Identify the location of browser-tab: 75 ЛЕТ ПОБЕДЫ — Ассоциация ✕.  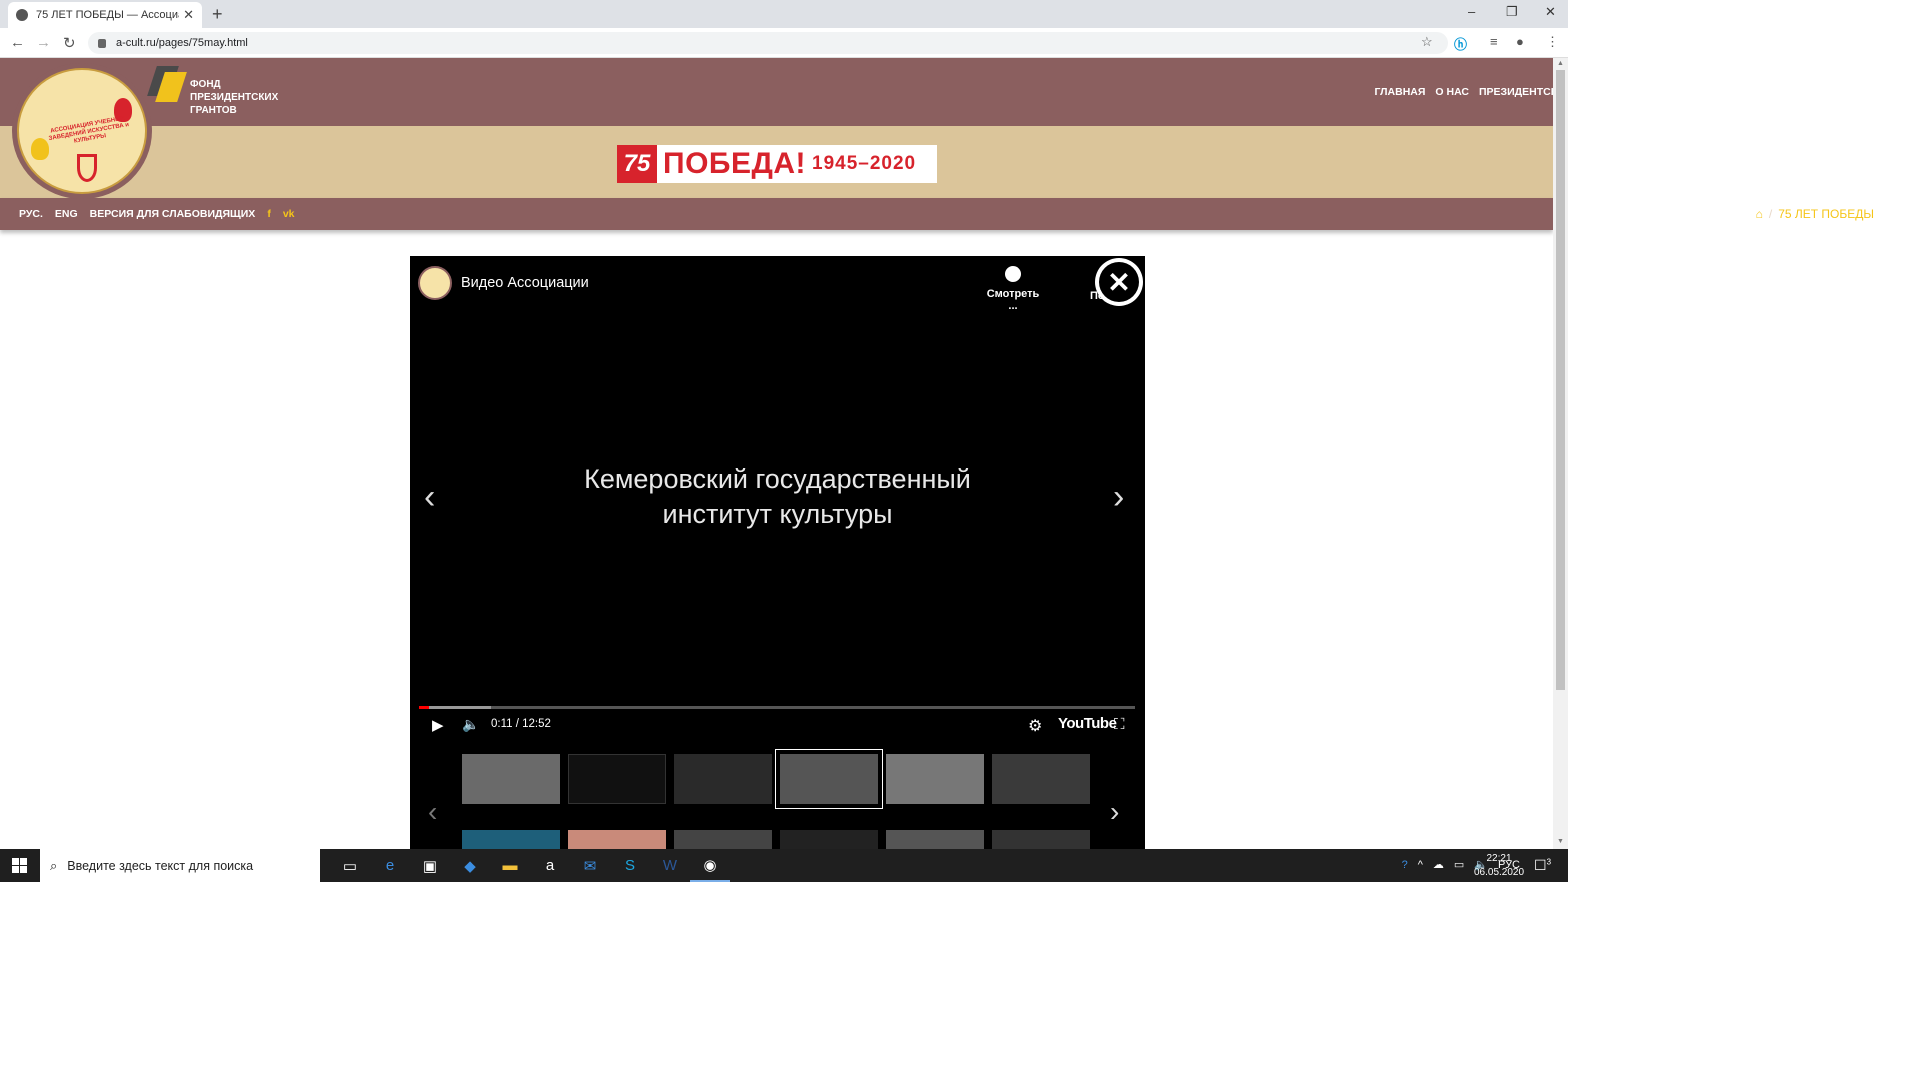
(105, 15).